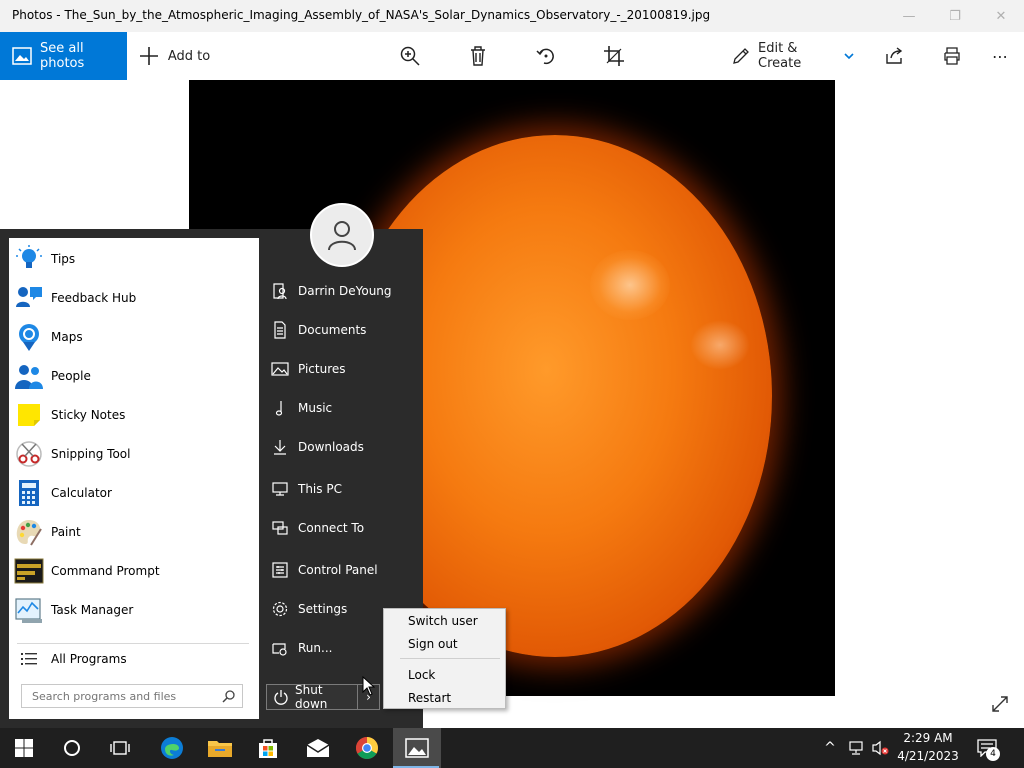 The height and width of the screenshot is (768, 1024). I want to click on mouse-cursor-icon, so click(368, 686).